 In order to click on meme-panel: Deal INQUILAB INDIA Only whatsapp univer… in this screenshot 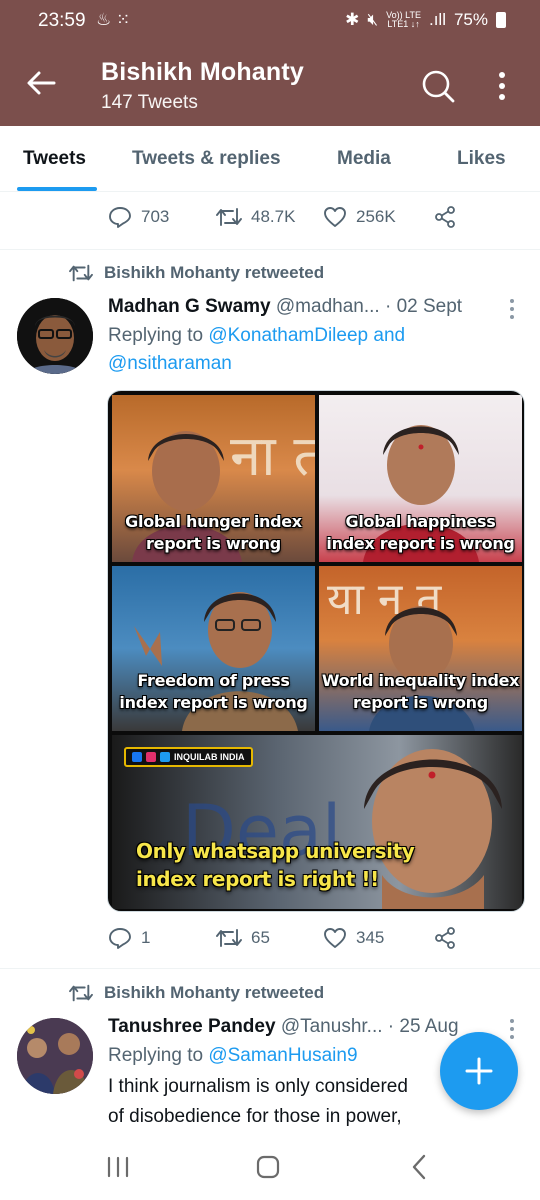, I will do `click(317, 822)`.